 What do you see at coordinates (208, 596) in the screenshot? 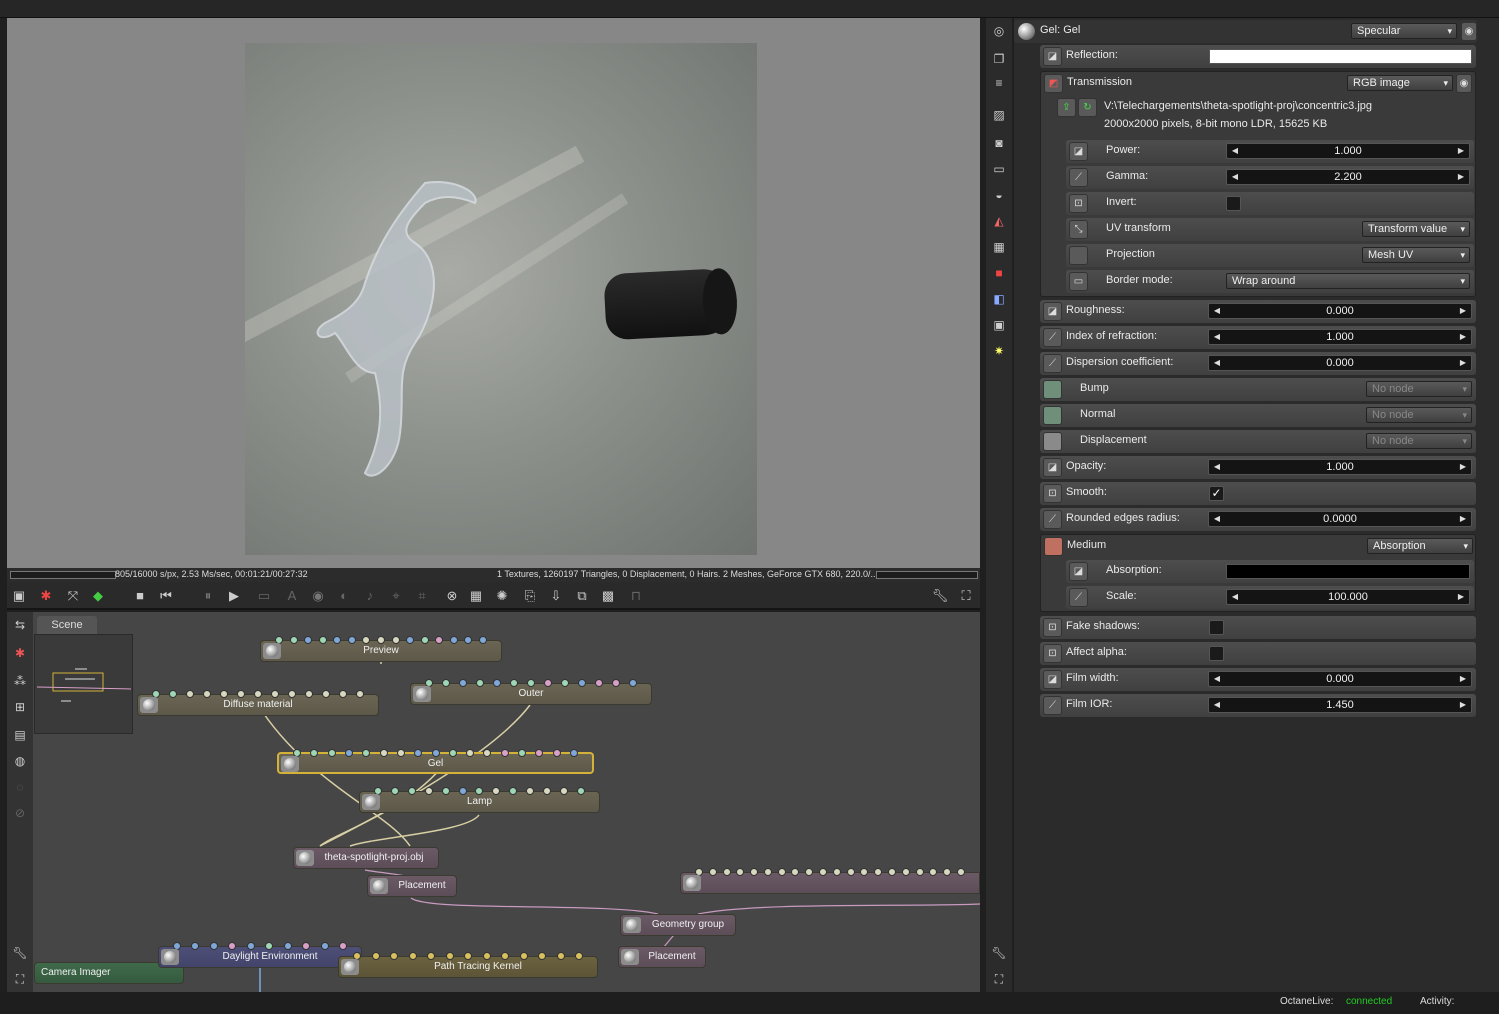
I see `pause-button: ⏸` at bounding box center [208, 596].